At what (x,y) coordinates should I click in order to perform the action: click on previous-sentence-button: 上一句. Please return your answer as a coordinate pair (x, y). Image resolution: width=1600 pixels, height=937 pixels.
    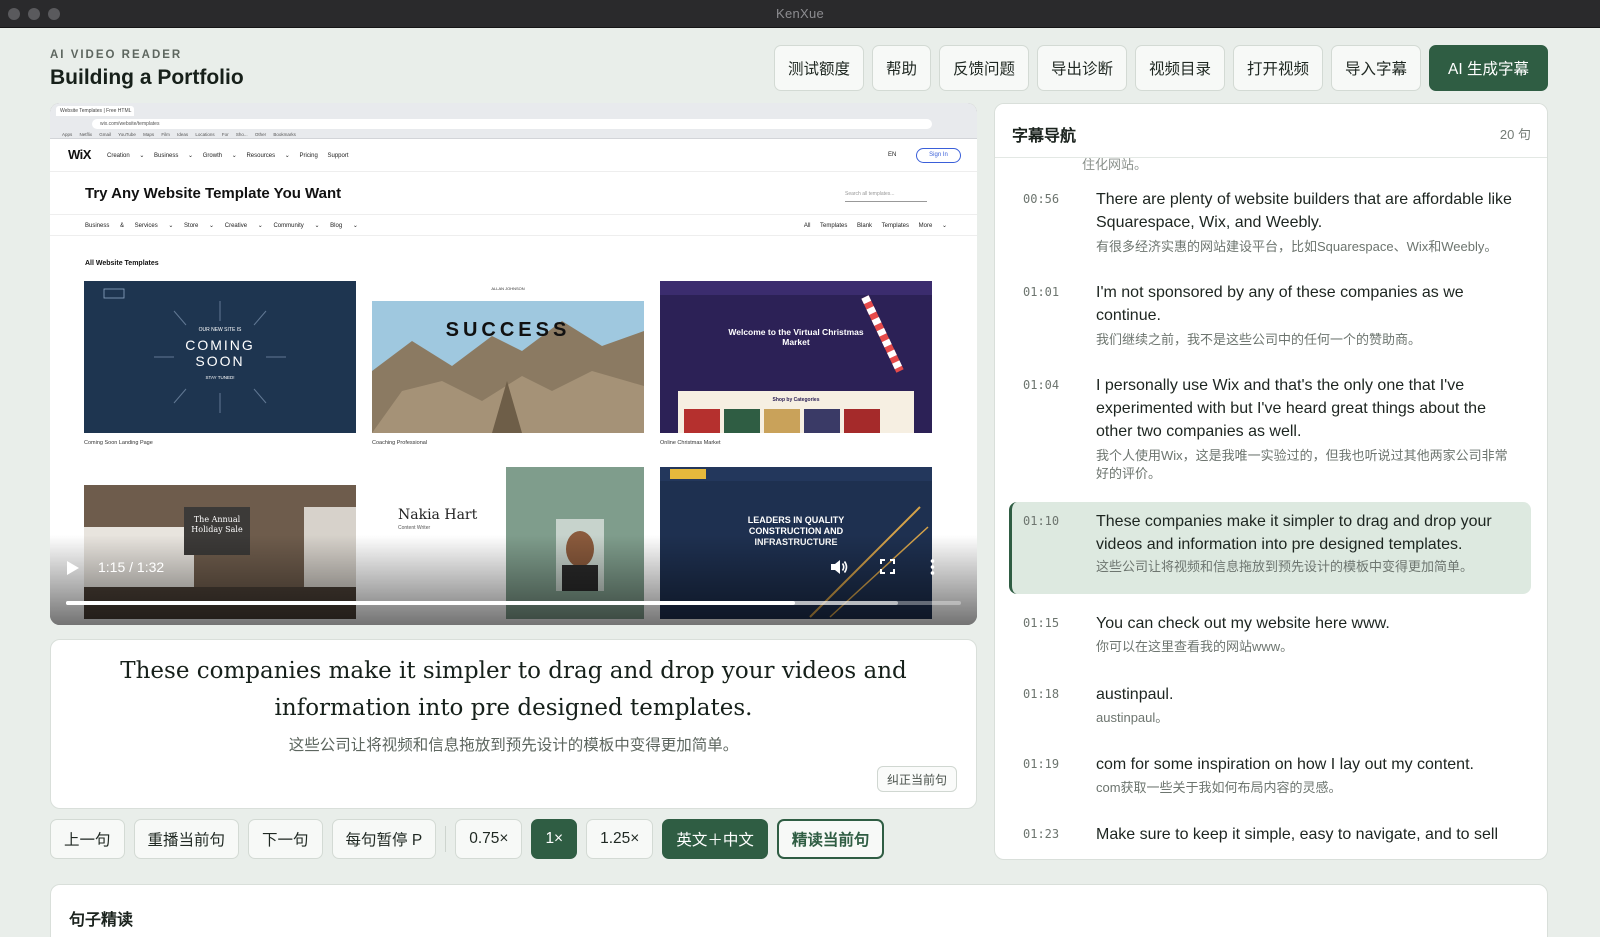
    Looking at the image, I should click on (87, 839).